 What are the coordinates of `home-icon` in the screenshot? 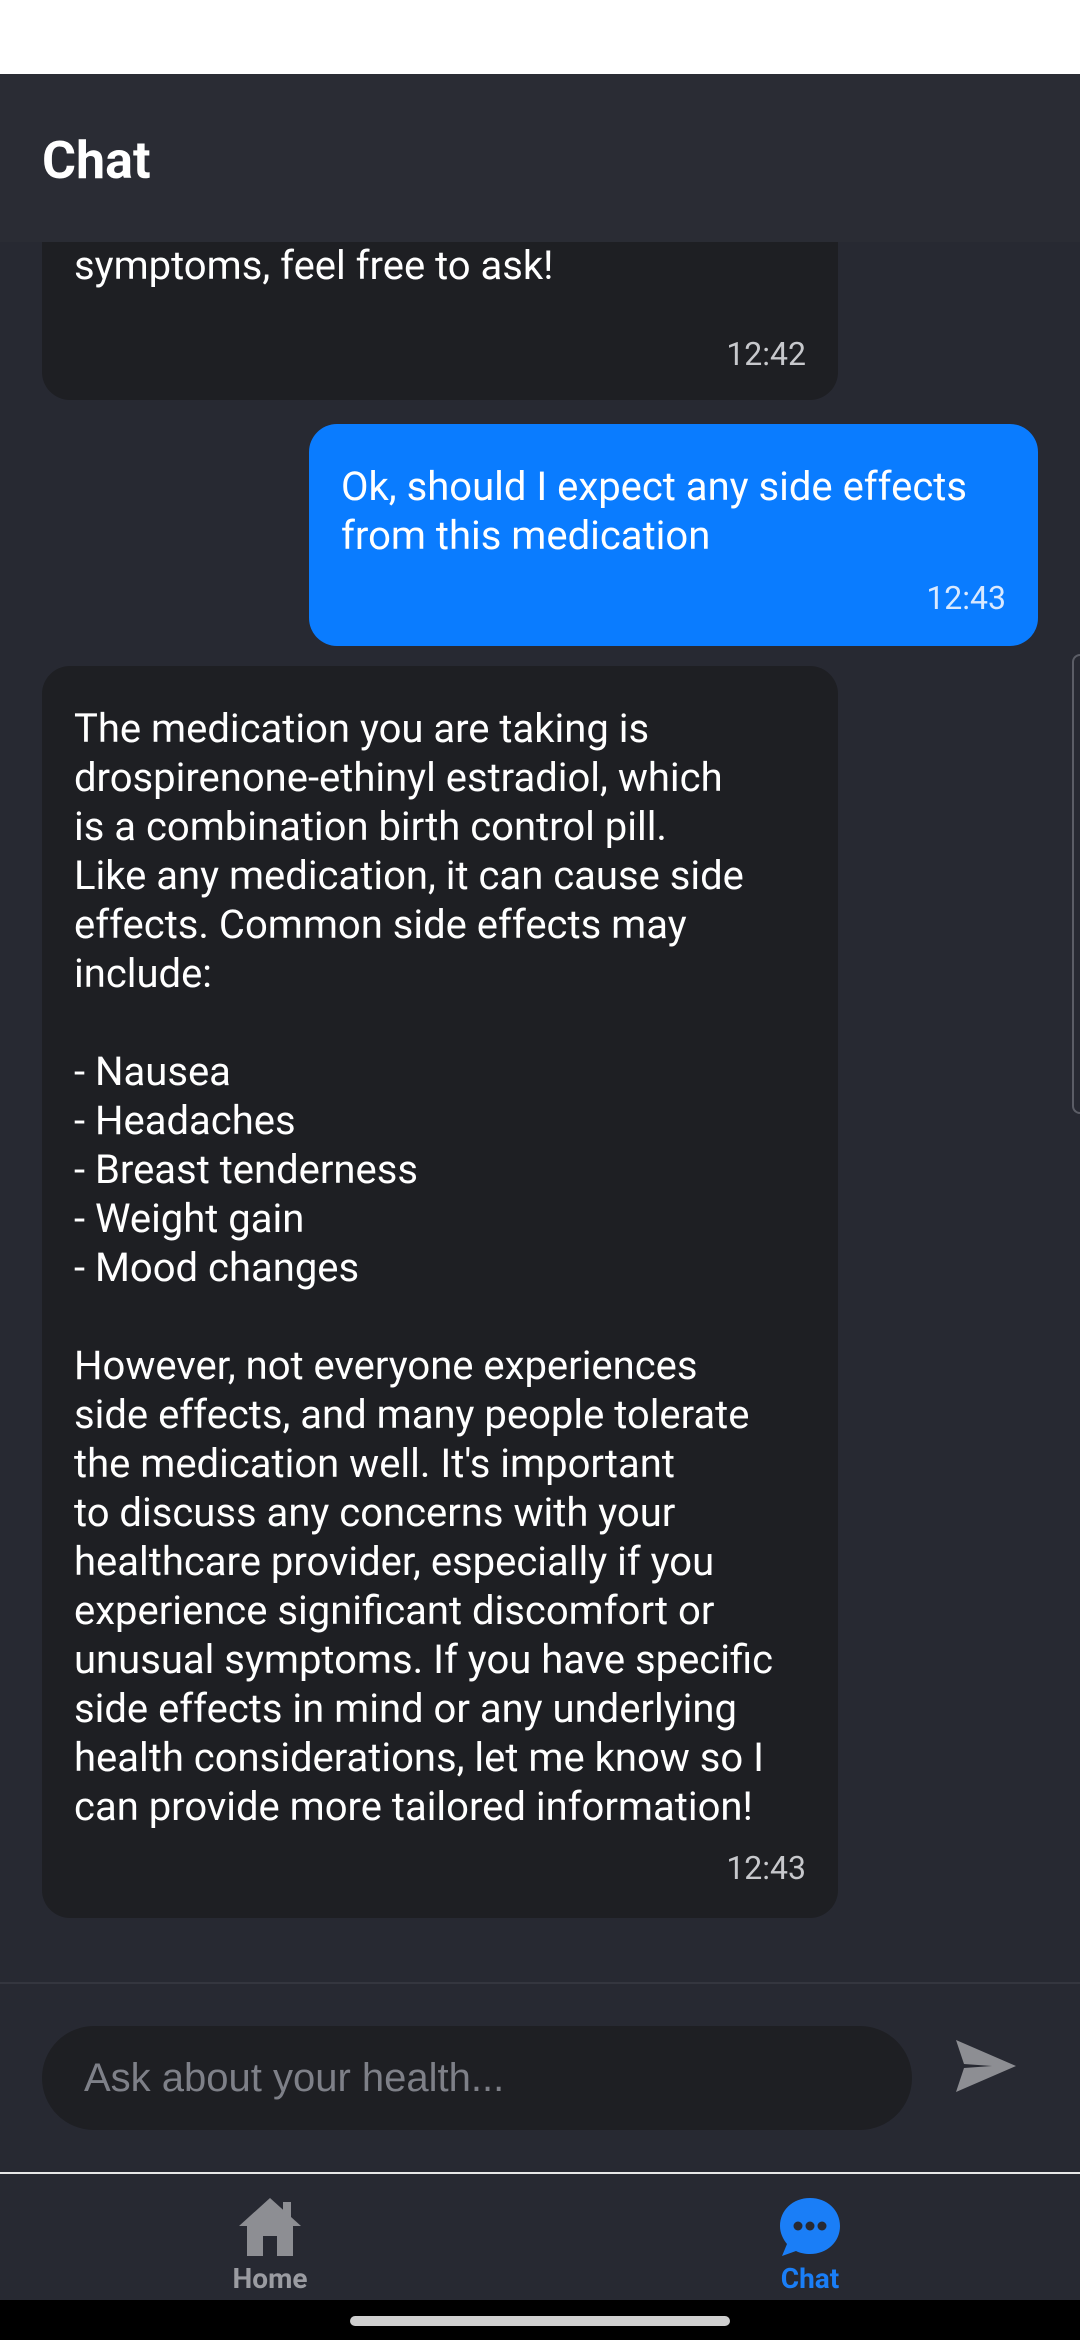 It's located at (270, 2227).